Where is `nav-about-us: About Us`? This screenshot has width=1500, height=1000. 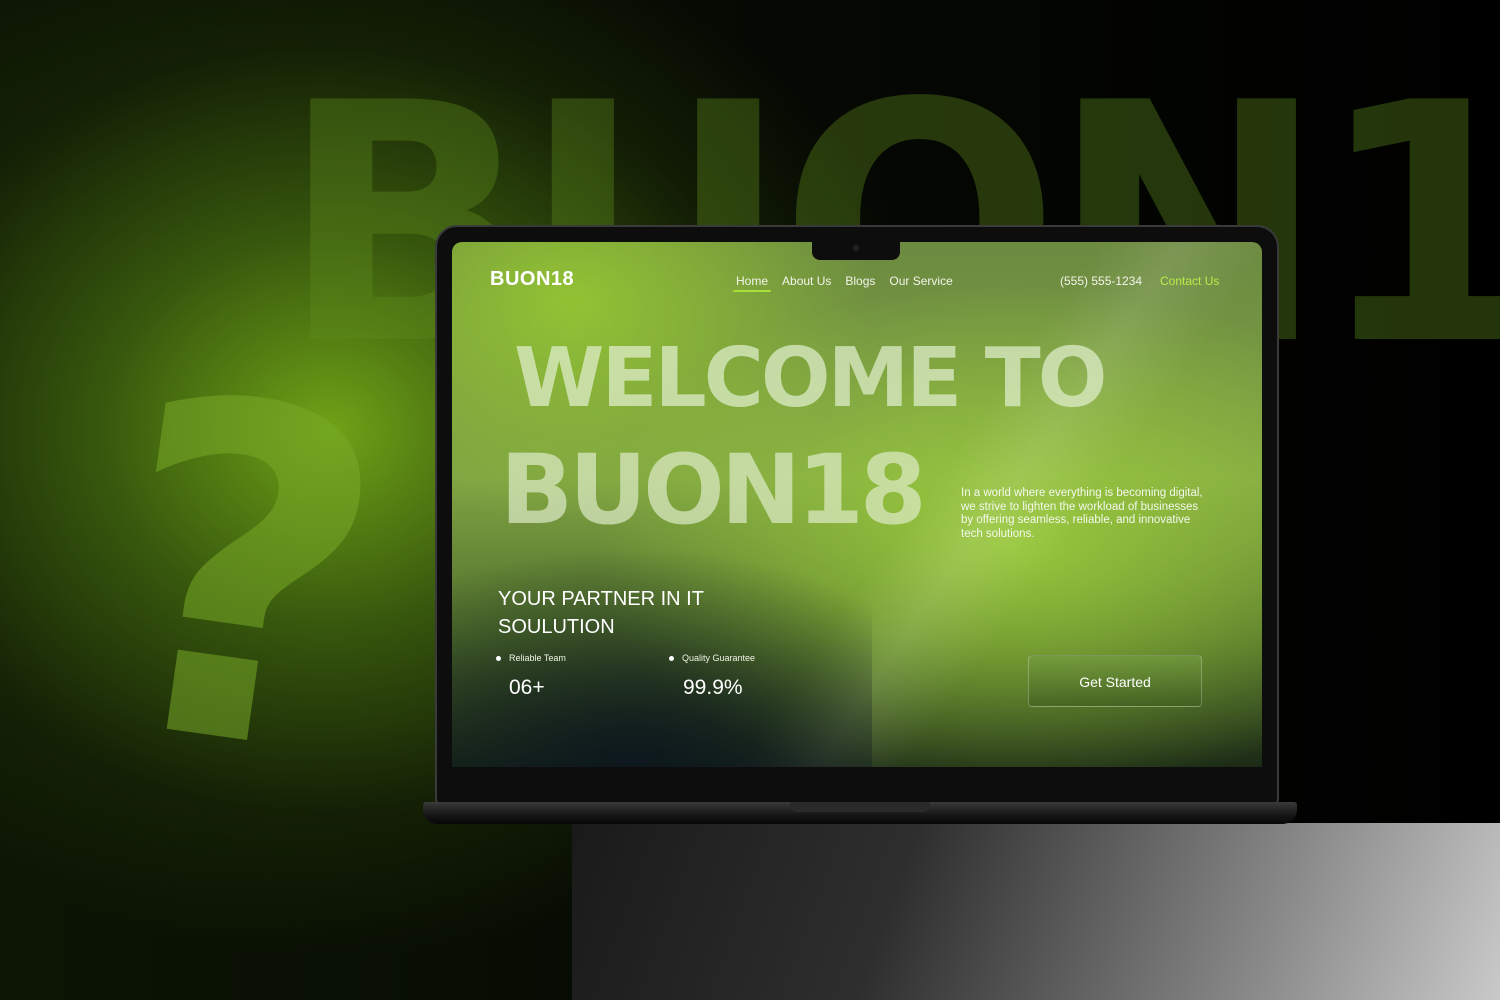 nav-about-us: About Us is located at coordinates (806, 283).